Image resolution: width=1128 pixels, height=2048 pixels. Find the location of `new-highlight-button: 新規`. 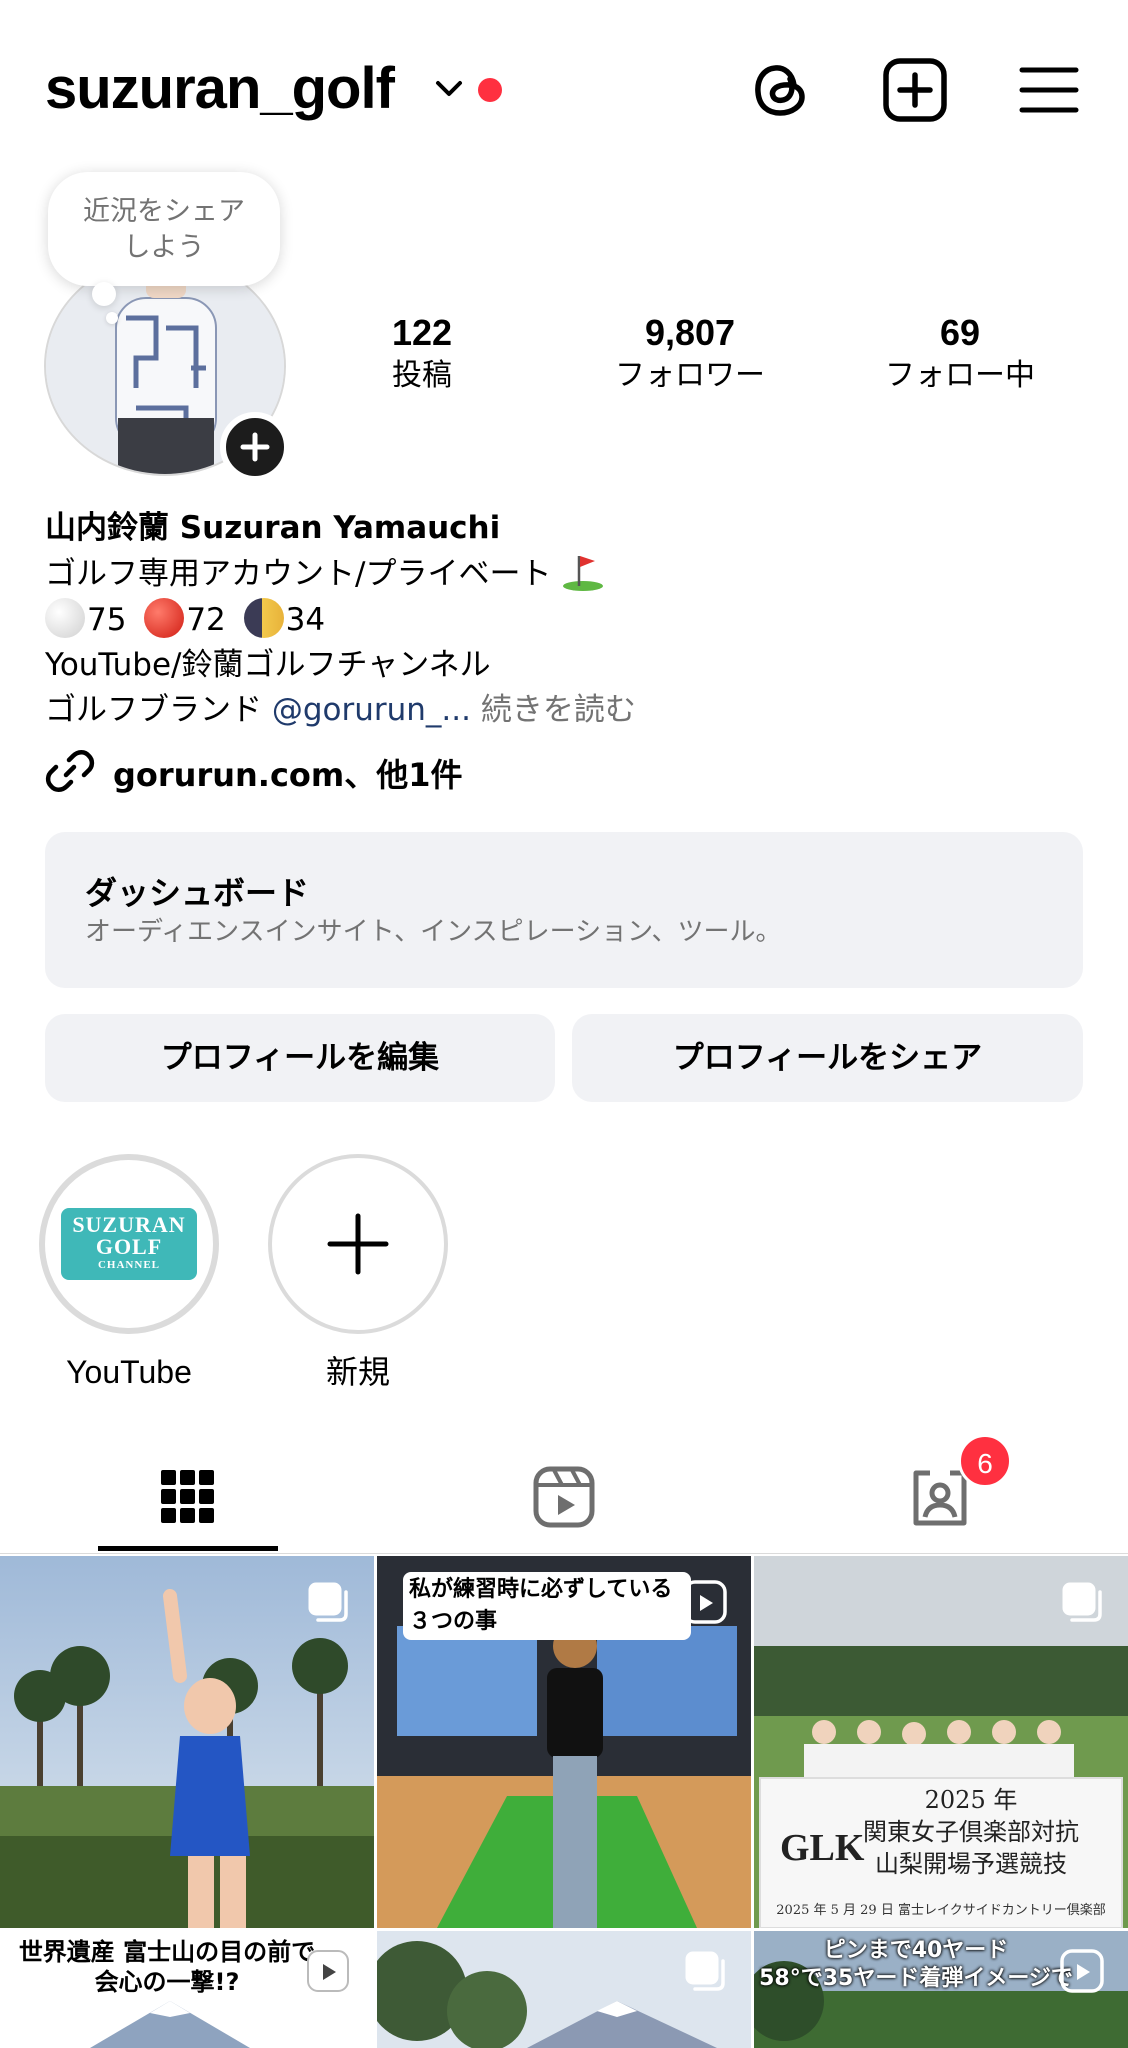

new-highlight-button: 新規 is located at coordinates (358, 1274).